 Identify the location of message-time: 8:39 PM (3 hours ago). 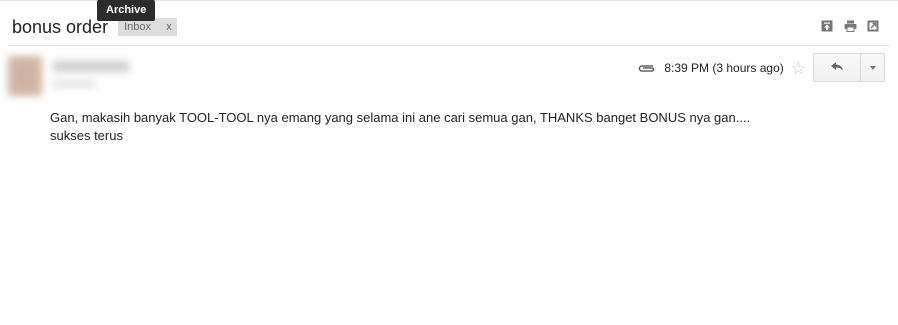
(724, 68).